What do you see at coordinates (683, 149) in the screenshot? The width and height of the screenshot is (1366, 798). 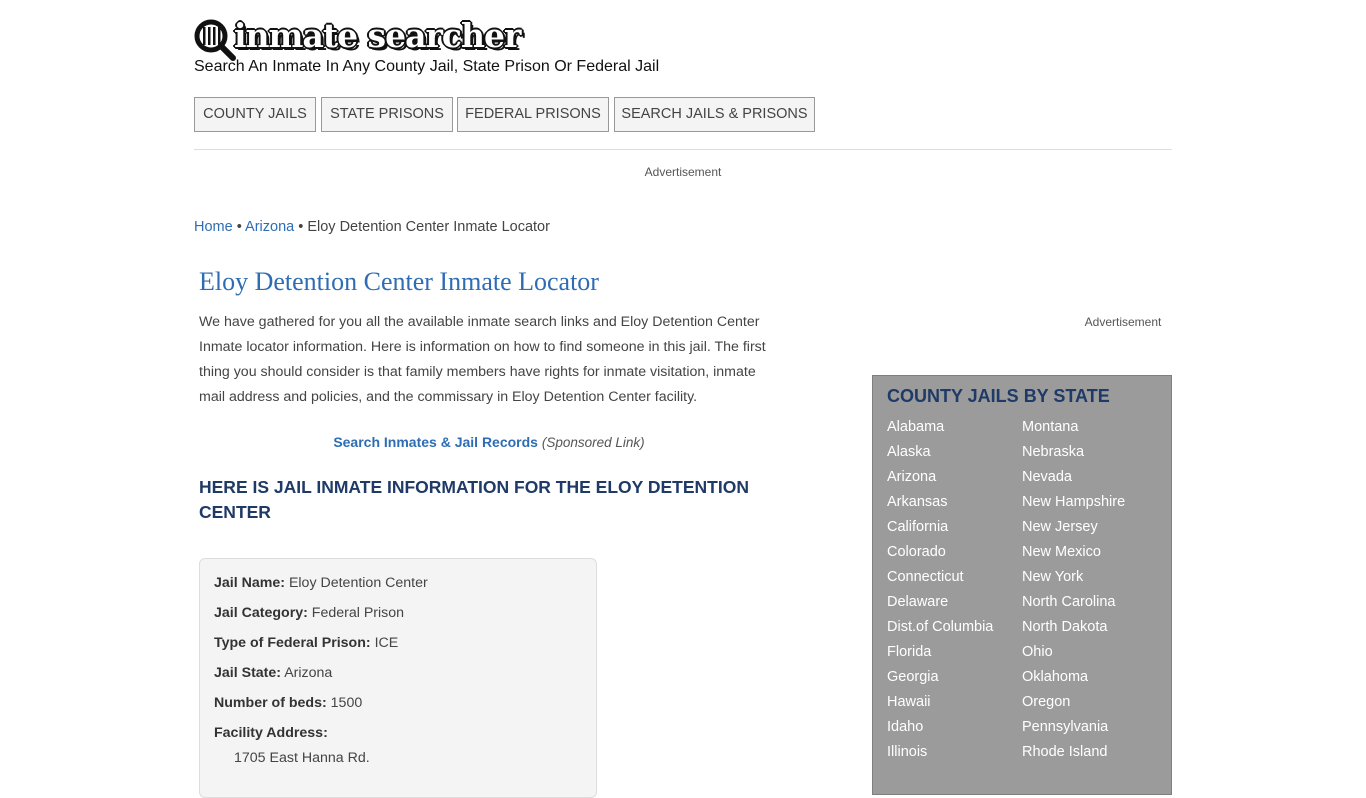 I see `header-divider` at bounding box center [683, 149].